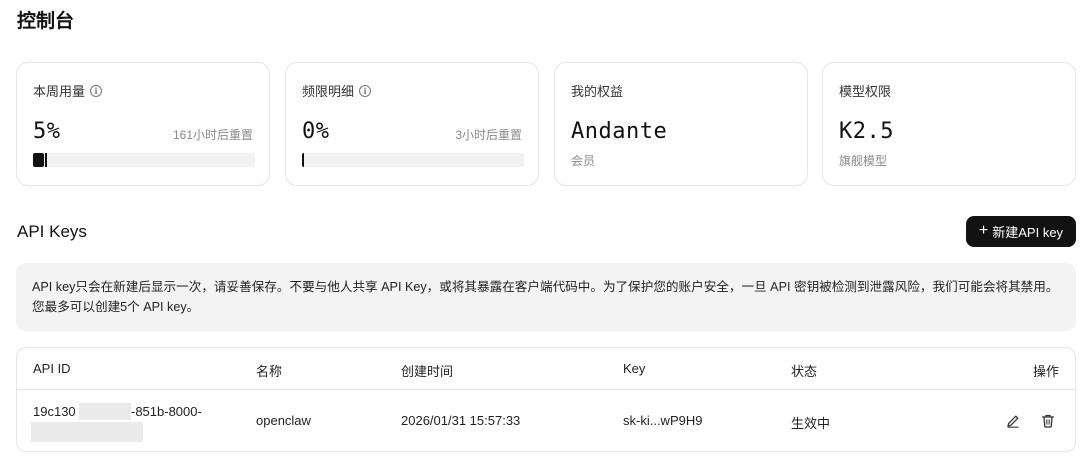 The height and width of the screenshot is (466, 1080). Describe the element at coordinates (546, 369) in the screenshot. I see `table-header: API ID 名称 创建时间 Key 状态 操作` at that location.